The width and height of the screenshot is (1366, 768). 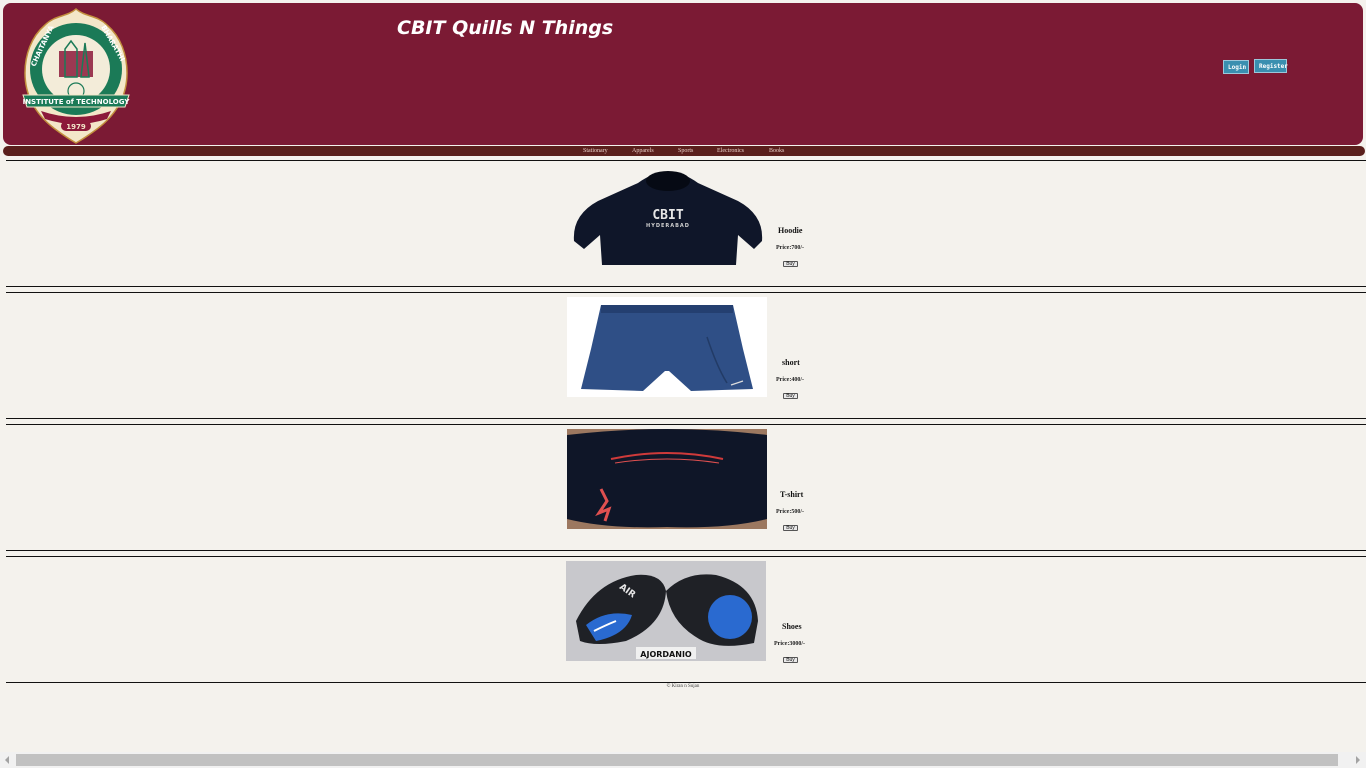 I want to click on blue-black-shoes-image: AIR AJORDANIO, so click(x=666, y=611).